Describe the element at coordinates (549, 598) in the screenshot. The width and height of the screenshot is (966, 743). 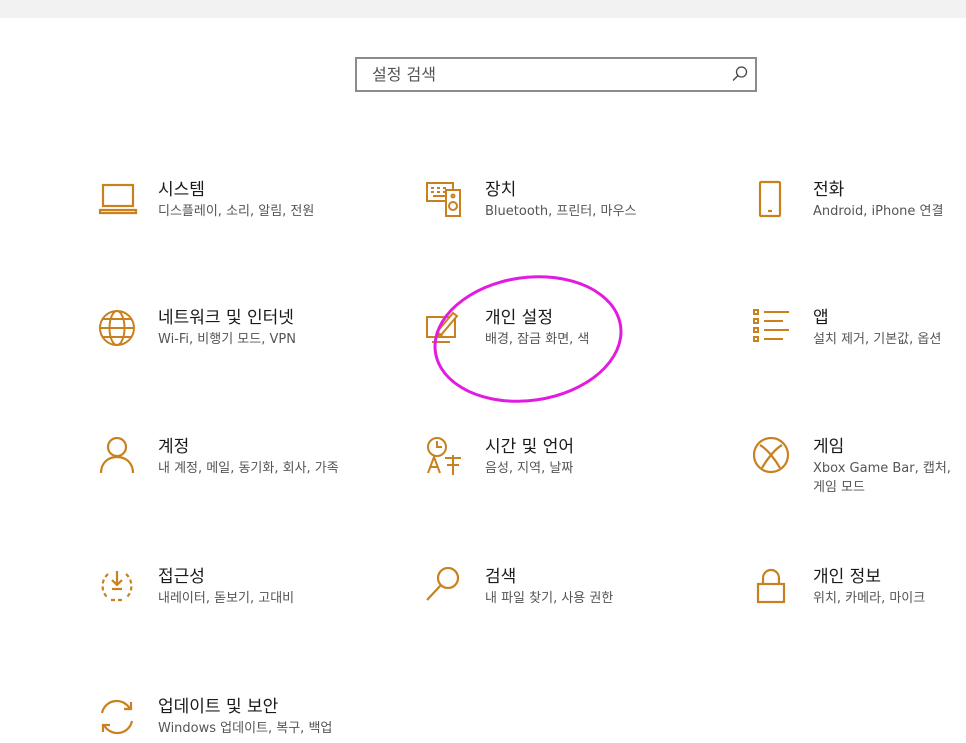
I see `tile-description: 내 파일 찾기, 사용 권한` at that location.